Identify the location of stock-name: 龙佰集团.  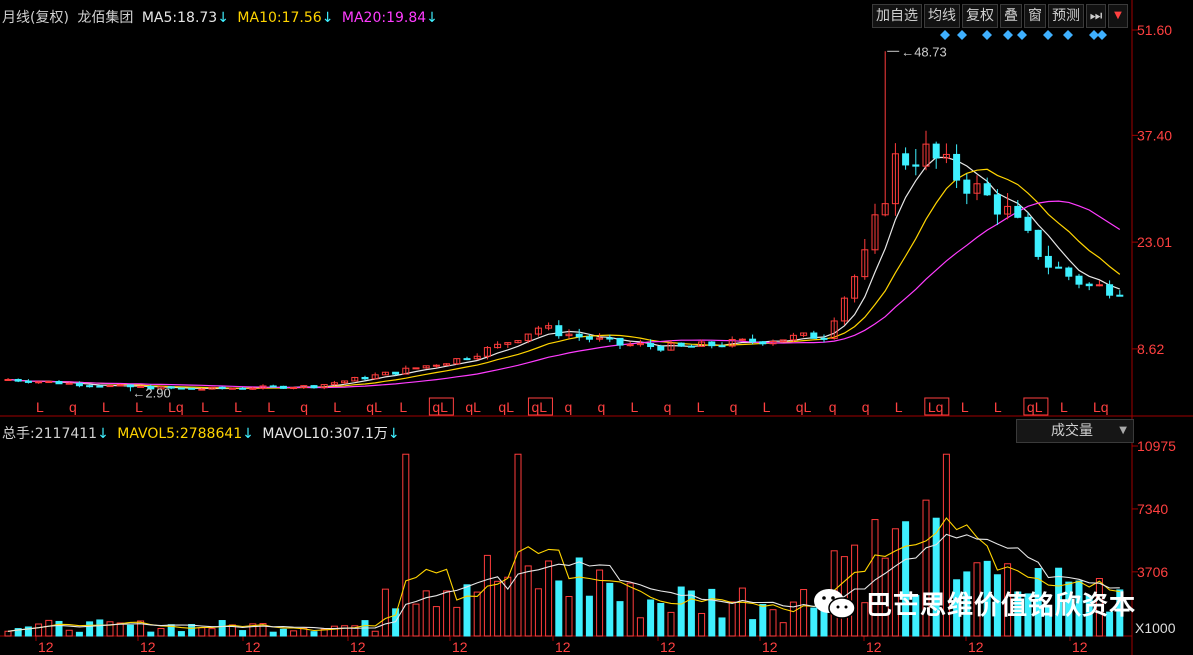
(105, 18).